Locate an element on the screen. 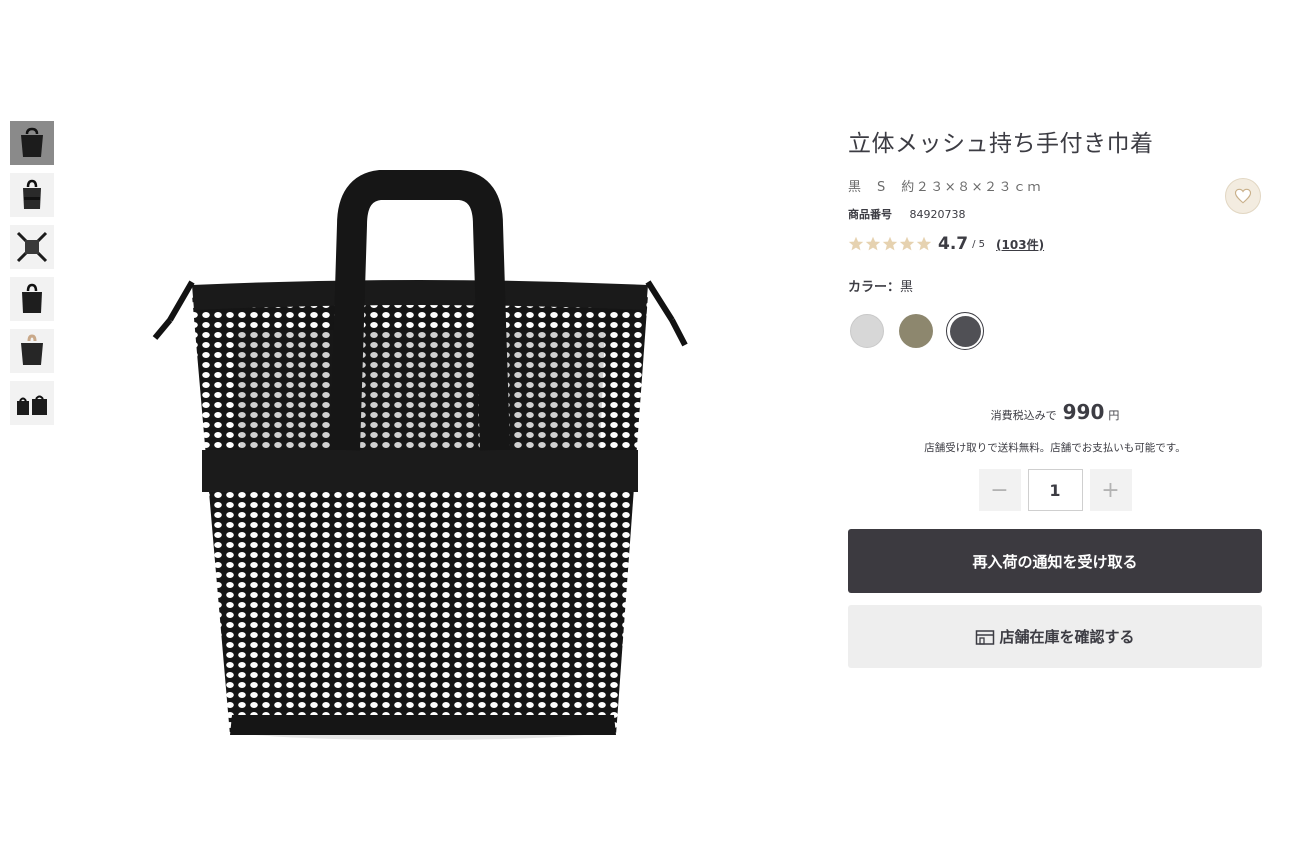 This screenshot has width=1300, height=867. product-code-label: 商品番号 is located at coordinates (870, 214).